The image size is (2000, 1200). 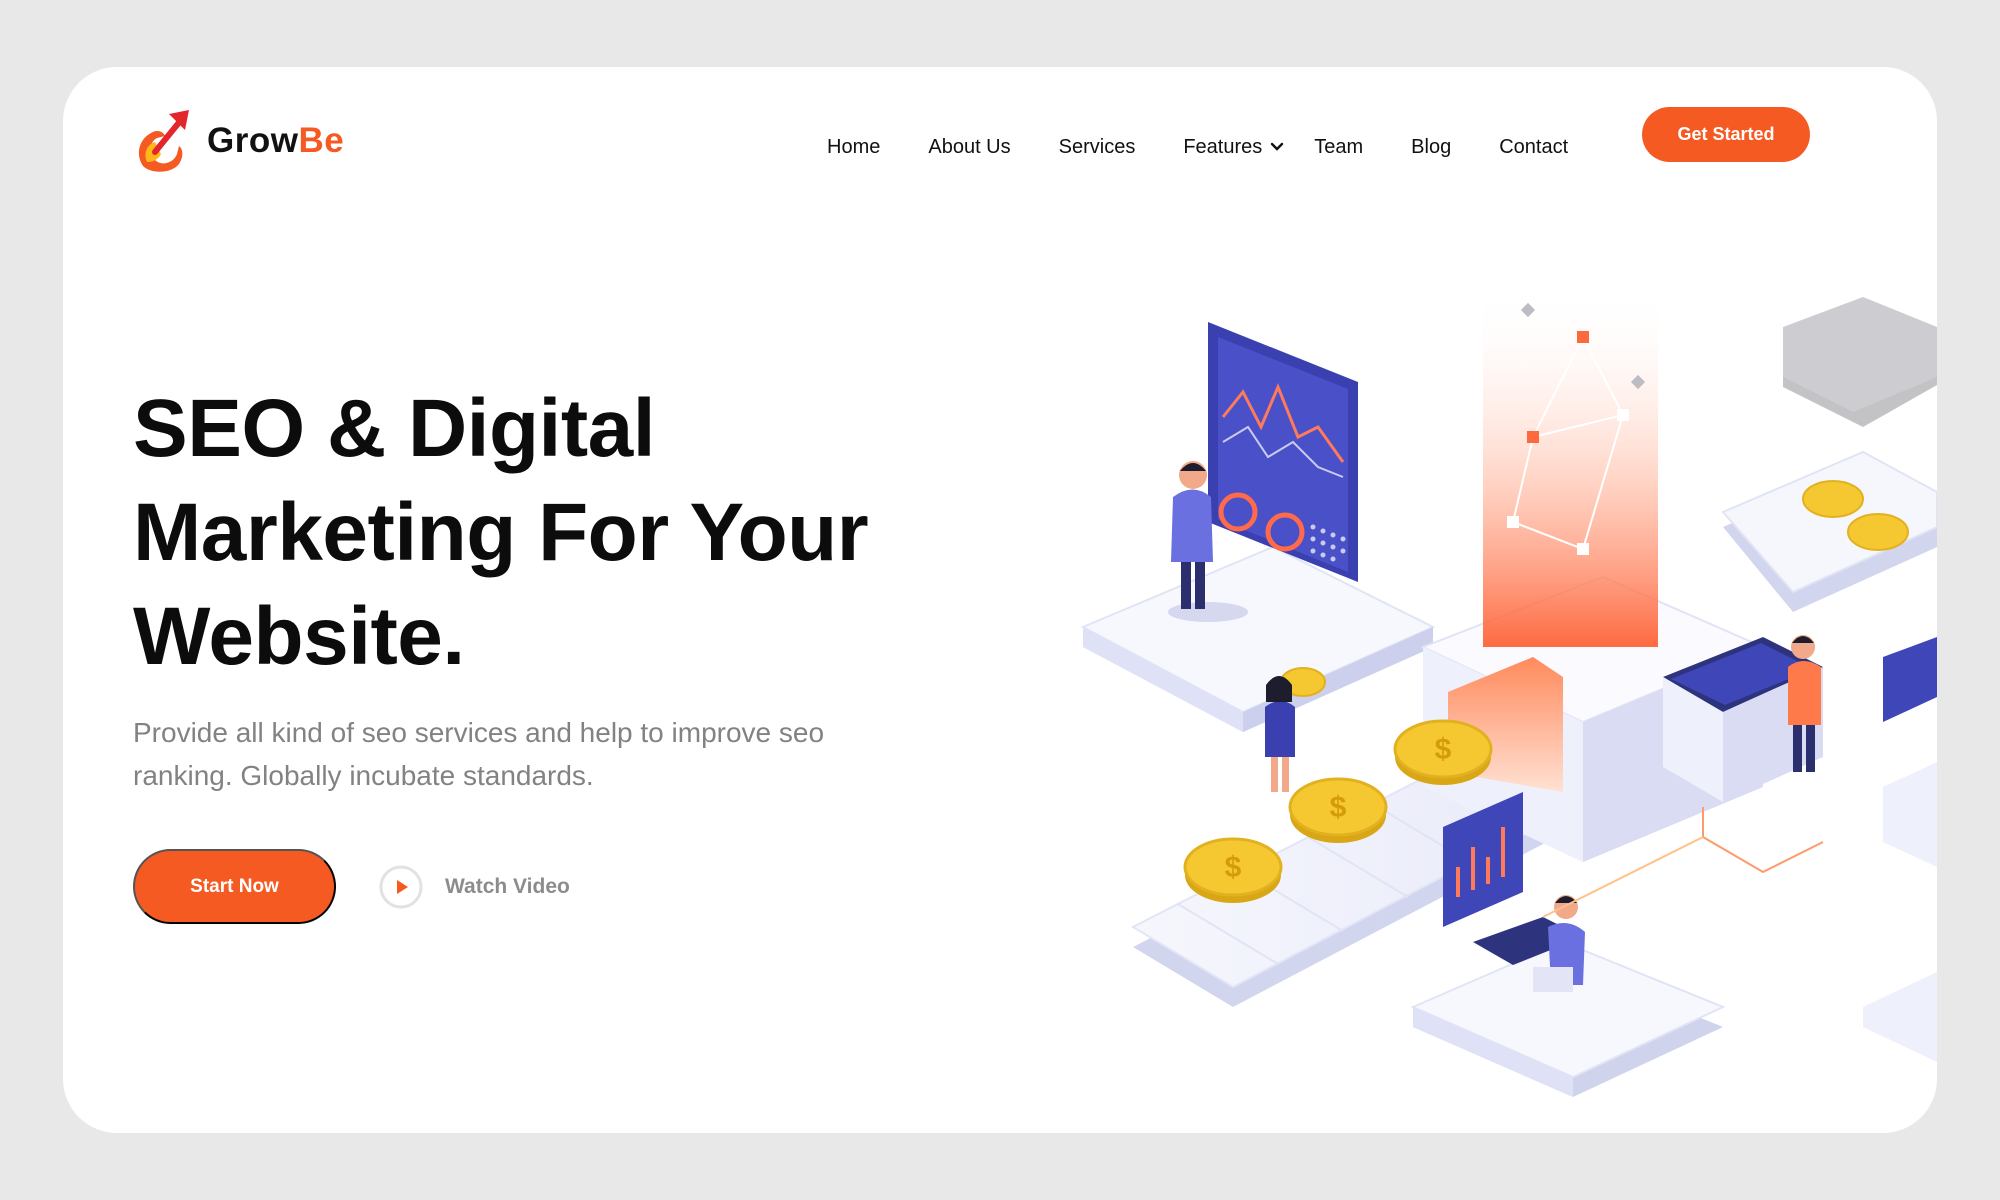 I want to click on watch-video-label: Watch Video, so click(x=507, y=886).